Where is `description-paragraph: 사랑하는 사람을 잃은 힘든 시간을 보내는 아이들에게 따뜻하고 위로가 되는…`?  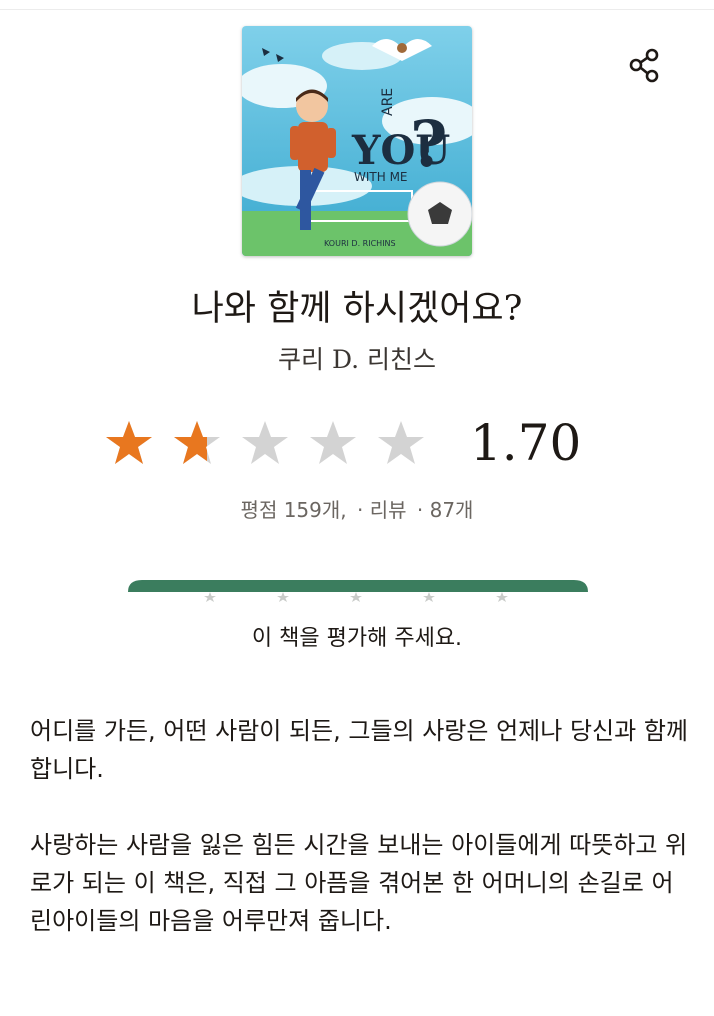
description-paragraph: 사랑하는 사람을 잃은 힘든 시간을 보내는 아이들에게 따뜻하고 위로가 되는… is located at coordinates (359, 883).